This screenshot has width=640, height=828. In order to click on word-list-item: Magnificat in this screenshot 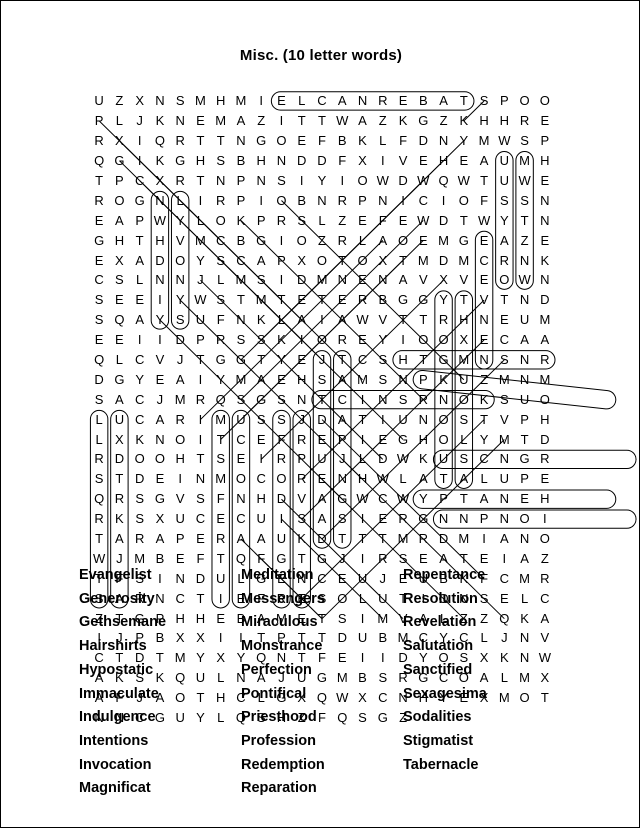, I will do `click(160, 789)`.